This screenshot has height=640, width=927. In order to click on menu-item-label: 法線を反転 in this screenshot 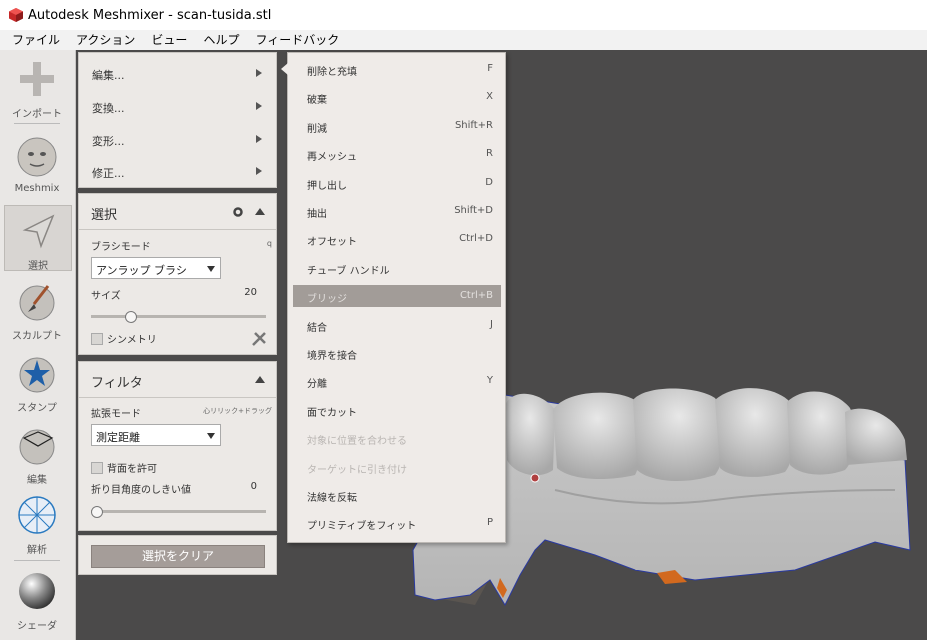, I will do `click(332, 498)`.